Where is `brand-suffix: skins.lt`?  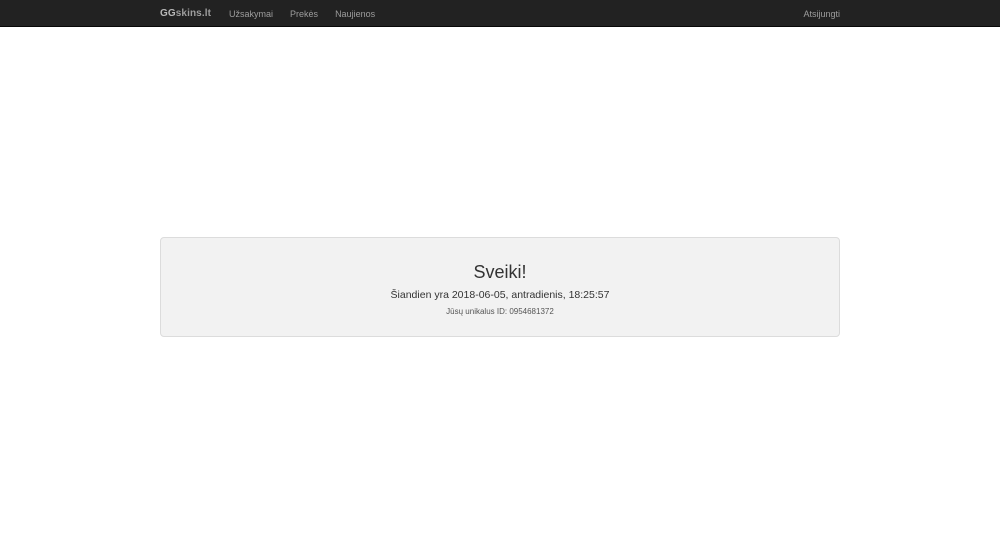
brand-suffix: skins.lt is located at coordinates (193, 13).